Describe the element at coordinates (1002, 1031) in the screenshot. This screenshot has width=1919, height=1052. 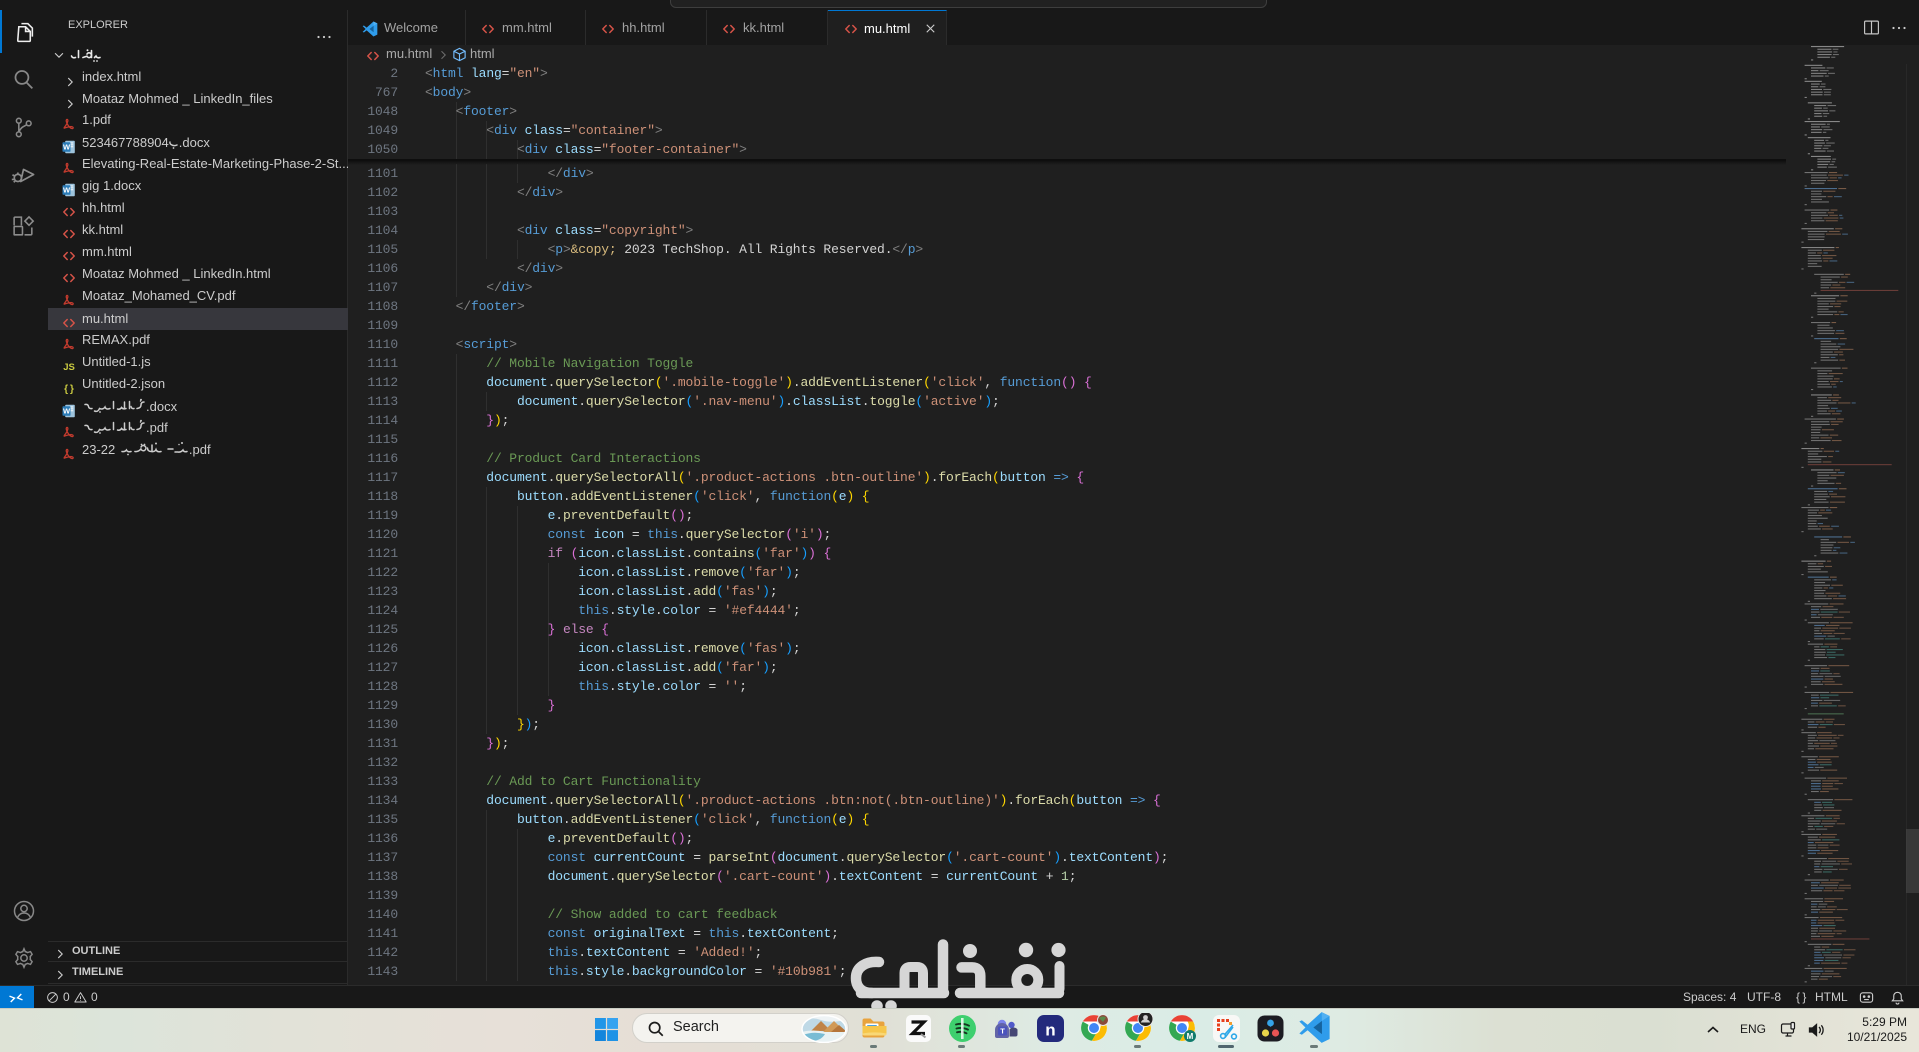
I see `svg-text: T` at that location.